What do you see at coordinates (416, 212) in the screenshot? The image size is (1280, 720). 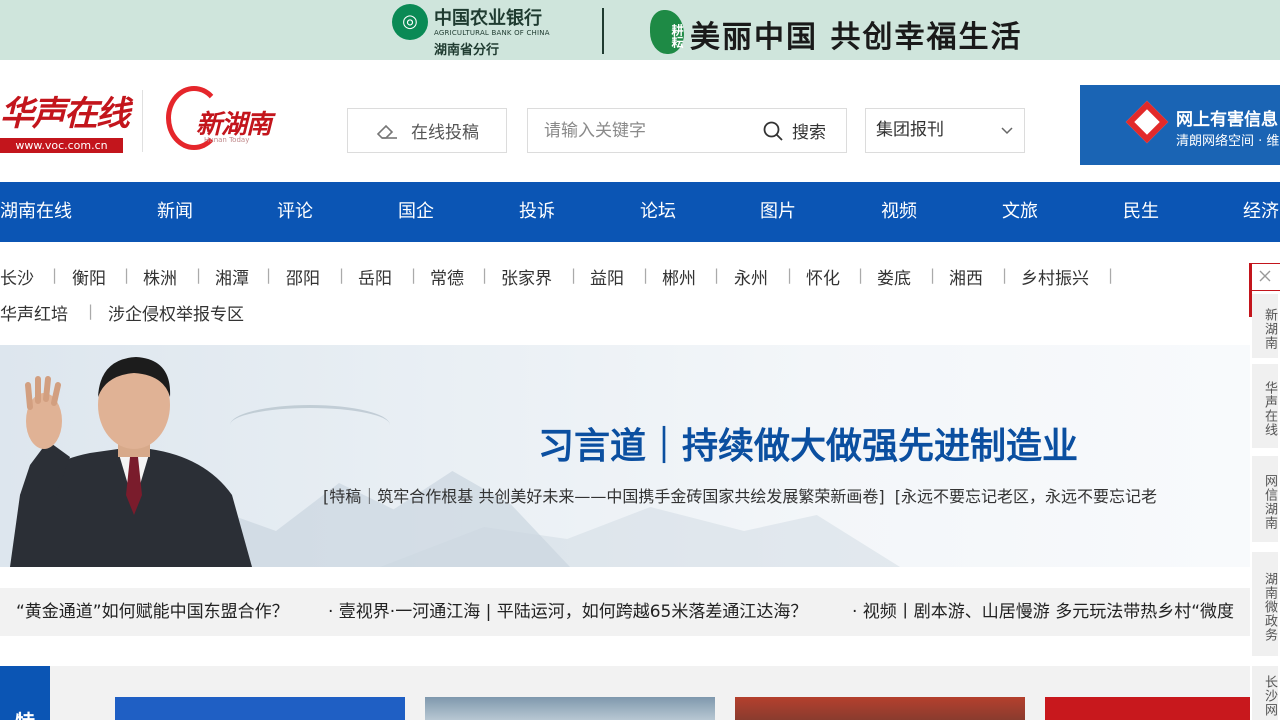 I see `nav-item-soe: 国企` at bounding box center [416, 212].